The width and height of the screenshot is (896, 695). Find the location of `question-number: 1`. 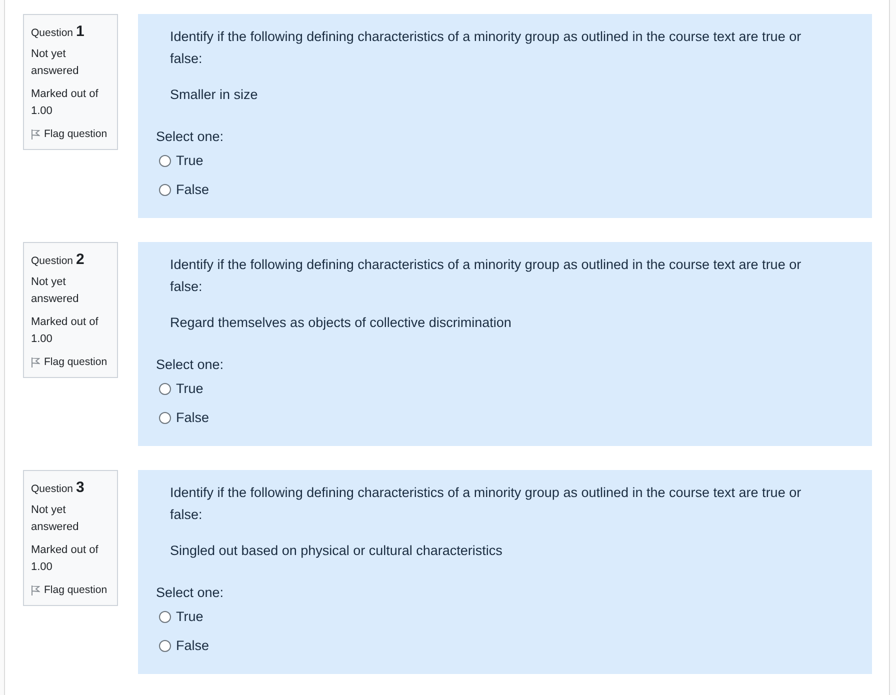

question-number: 1 is located at coordinates (80, 31).